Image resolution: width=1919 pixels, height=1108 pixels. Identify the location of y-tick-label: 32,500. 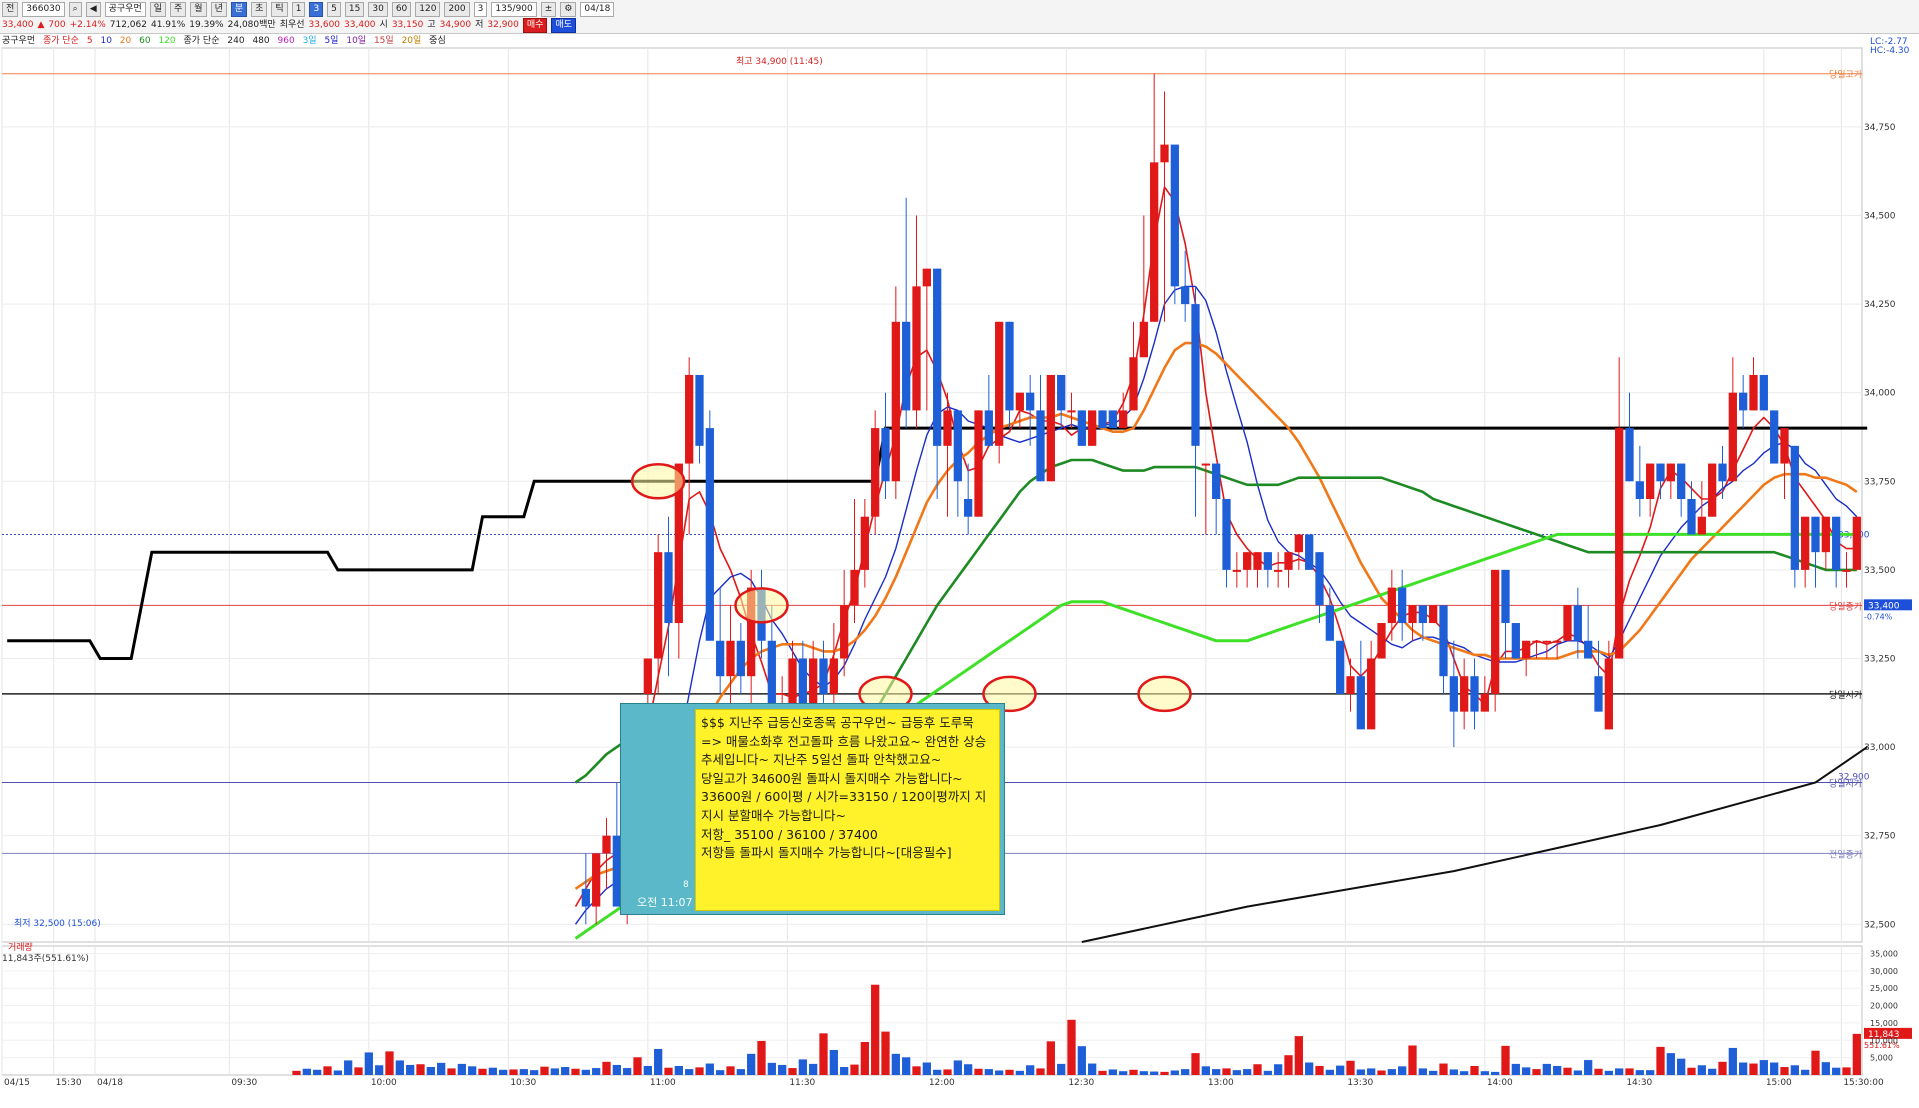
(1880, 925).